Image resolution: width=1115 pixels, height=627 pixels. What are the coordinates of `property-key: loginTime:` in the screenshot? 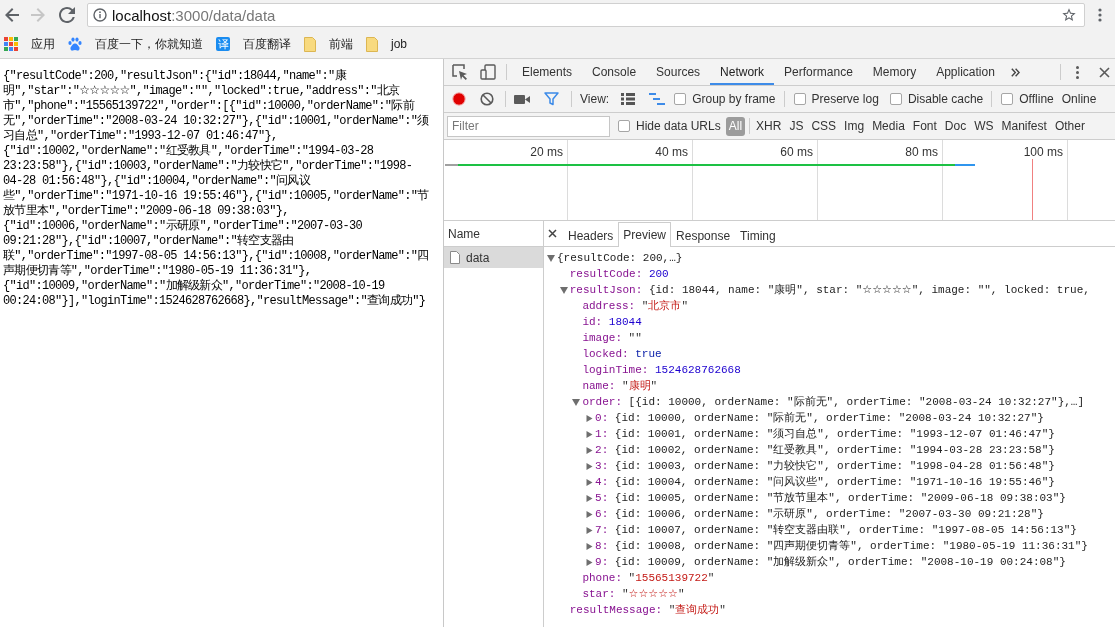 It's located at (615, 370).